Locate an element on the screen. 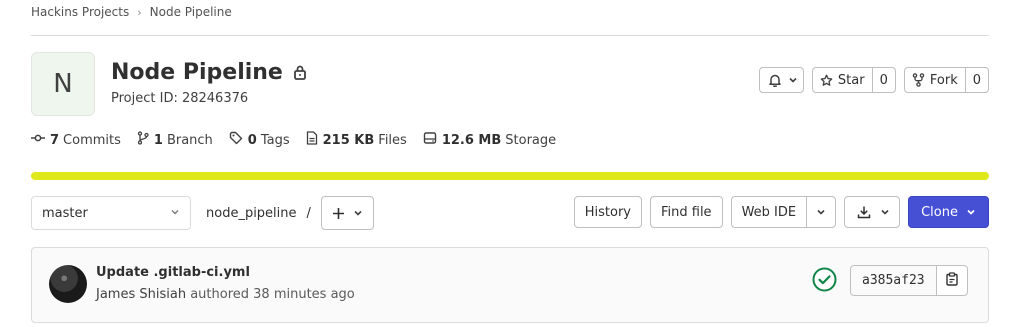 This screenshot has height=327, width=1012. add-file-dropdown is located at coordinates (347, 213).